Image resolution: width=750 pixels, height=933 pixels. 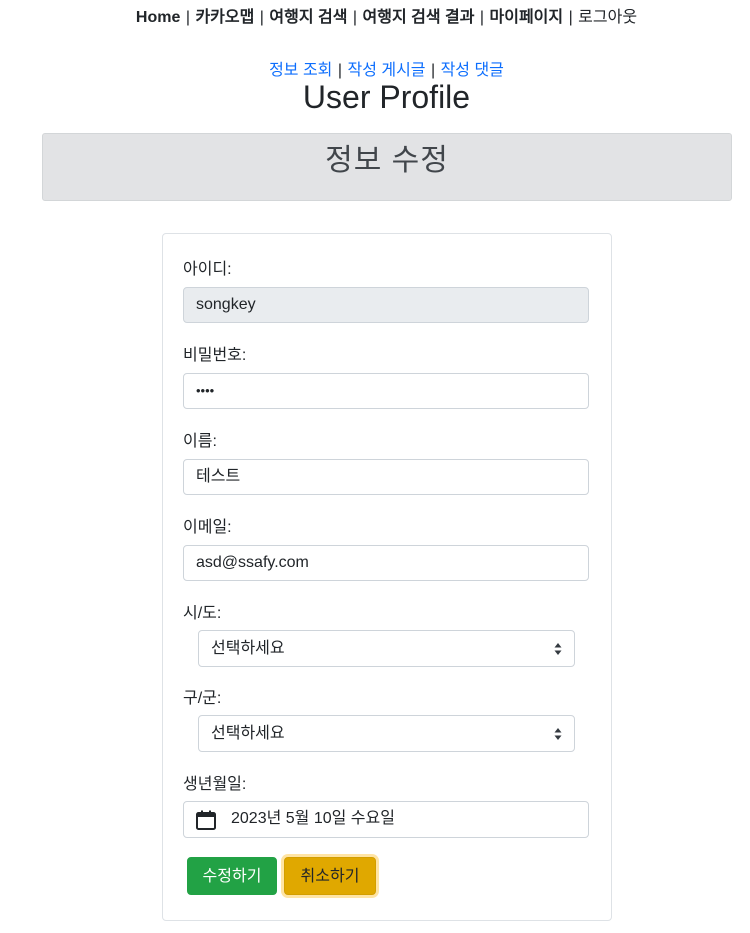 I want to click on gugun-select: 선택하세요, so click(x=386, y=733).